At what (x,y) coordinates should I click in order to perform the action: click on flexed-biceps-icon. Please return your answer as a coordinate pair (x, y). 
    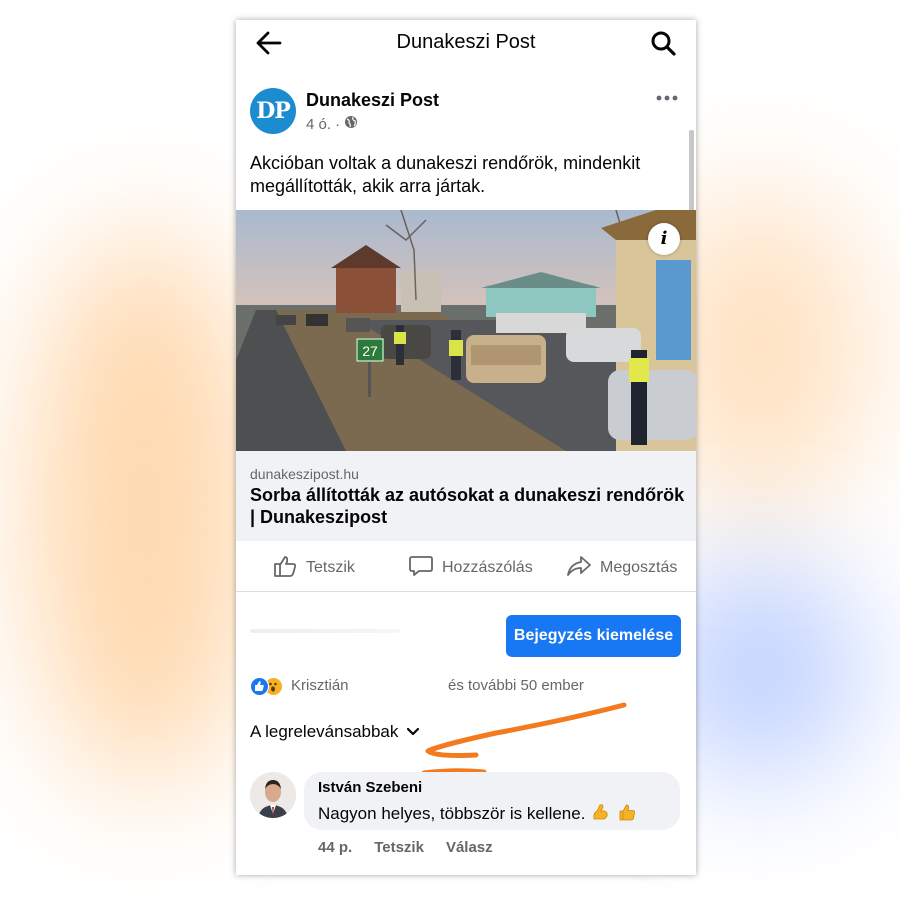
    Looking at the image, I should click on (601, 814).